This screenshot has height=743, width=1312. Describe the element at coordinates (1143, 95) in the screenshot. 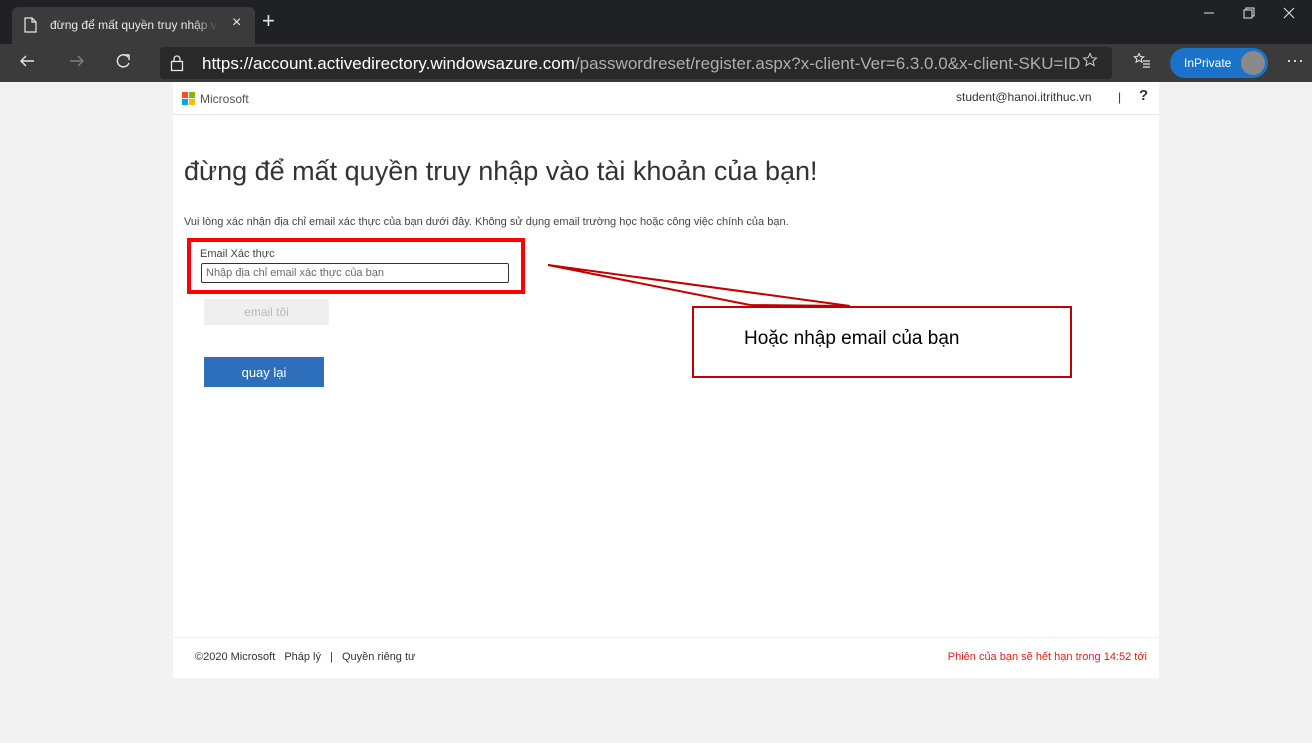

I see `help-icon: ?` at that location.